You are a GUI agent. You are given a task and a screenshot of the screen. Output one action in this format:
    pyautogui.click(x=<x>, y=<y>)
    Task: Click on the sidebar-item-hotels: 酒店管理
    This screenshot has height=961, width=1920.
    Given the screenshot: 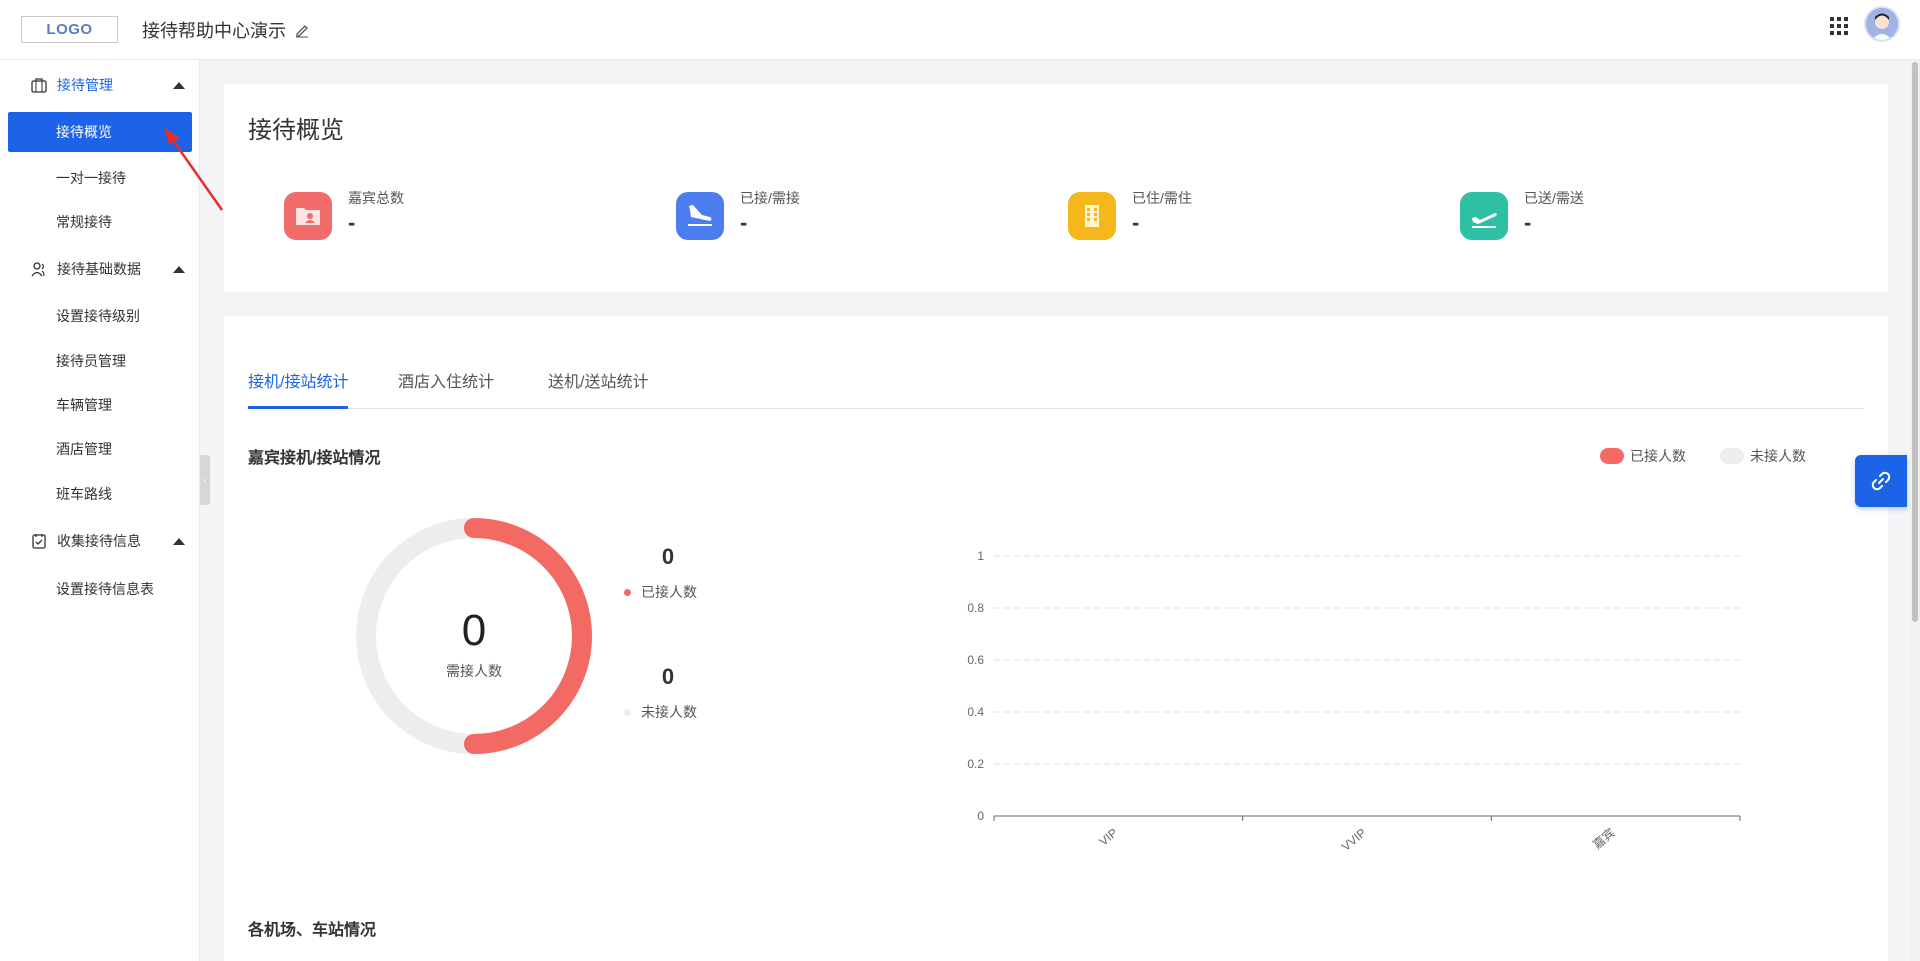 What is the action you would take?
    pyautogui.click(x=100, y=449)
    